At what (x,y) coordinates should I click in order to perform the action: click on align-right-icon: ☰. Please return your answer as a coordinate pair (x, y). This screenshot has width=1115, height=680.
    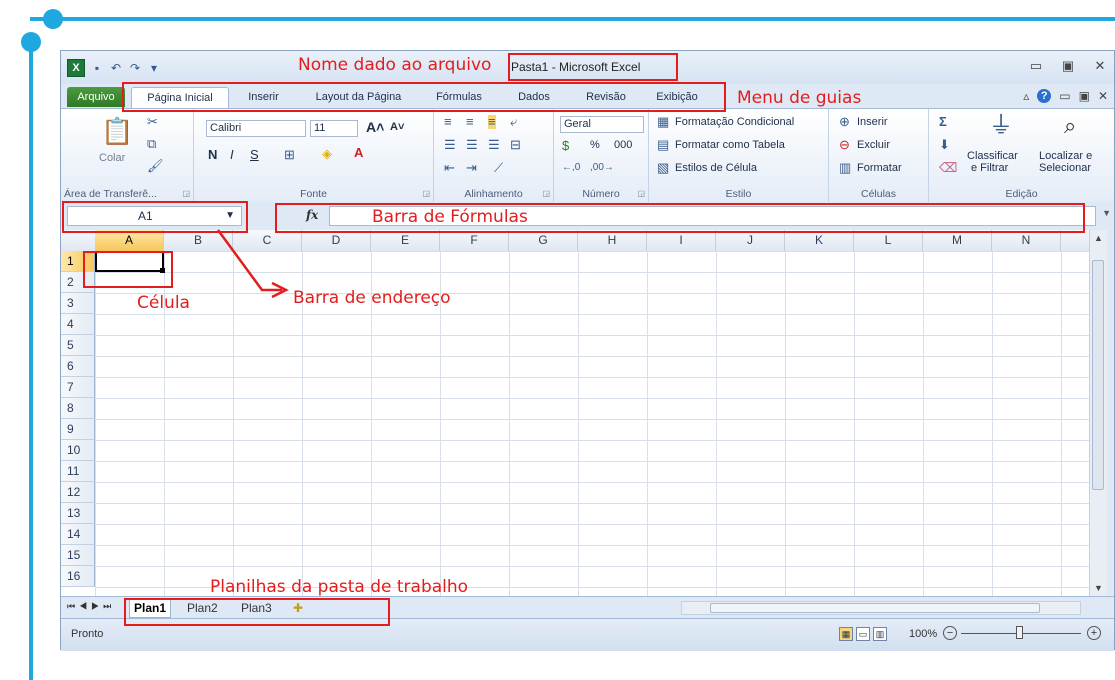
    Looking at the image, I should click on (494, 145).